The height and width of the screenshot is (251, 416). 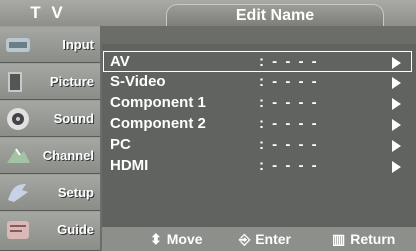 What do you see at coordinates (138, 81) in the screenshot?
I see `row-label: S-Video` at bounding box center [138, 81].